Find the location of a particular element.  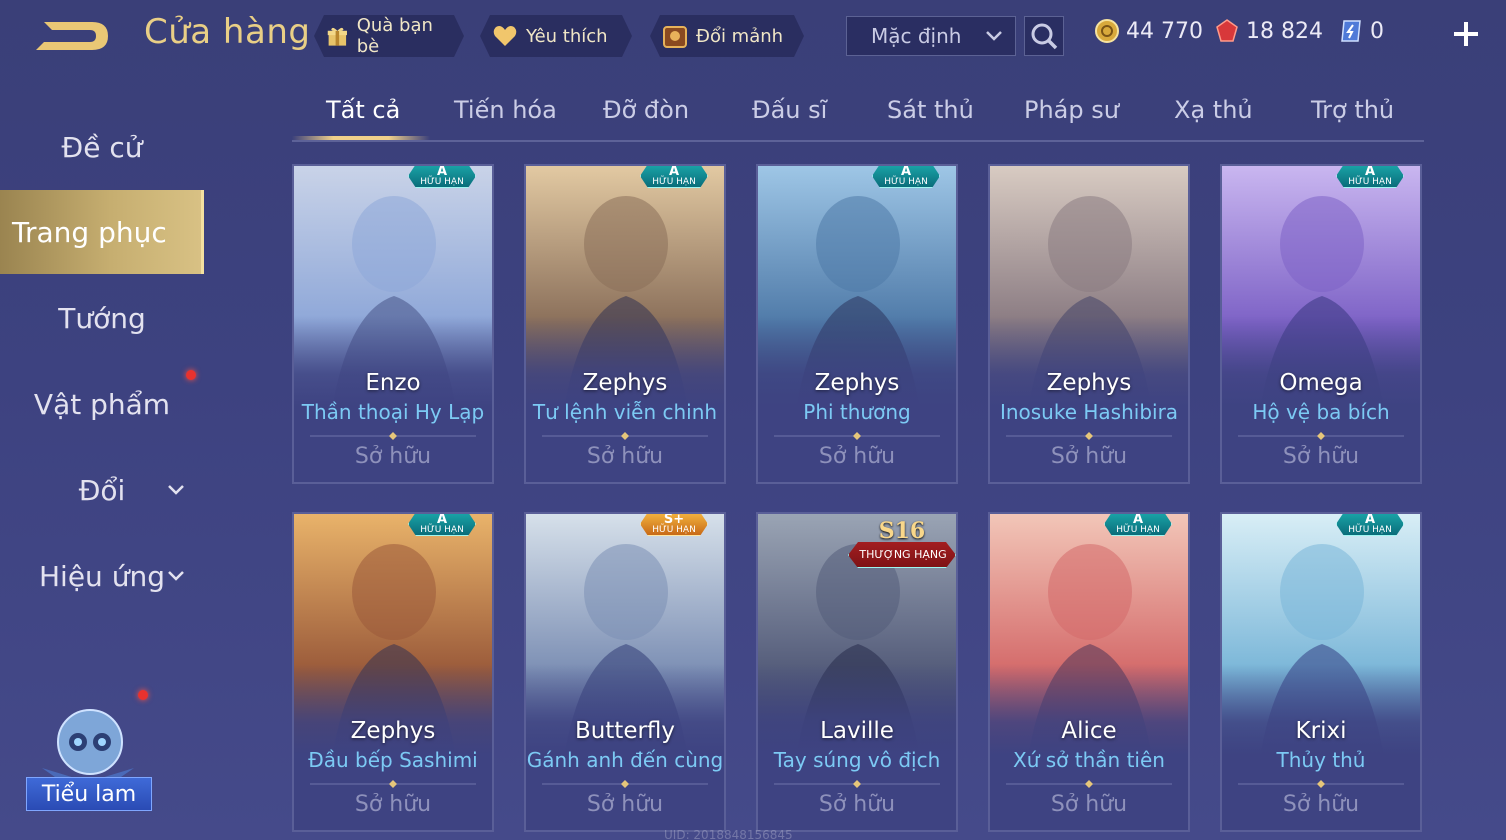

back-arrow-icon is located at coordinates (72, 36).